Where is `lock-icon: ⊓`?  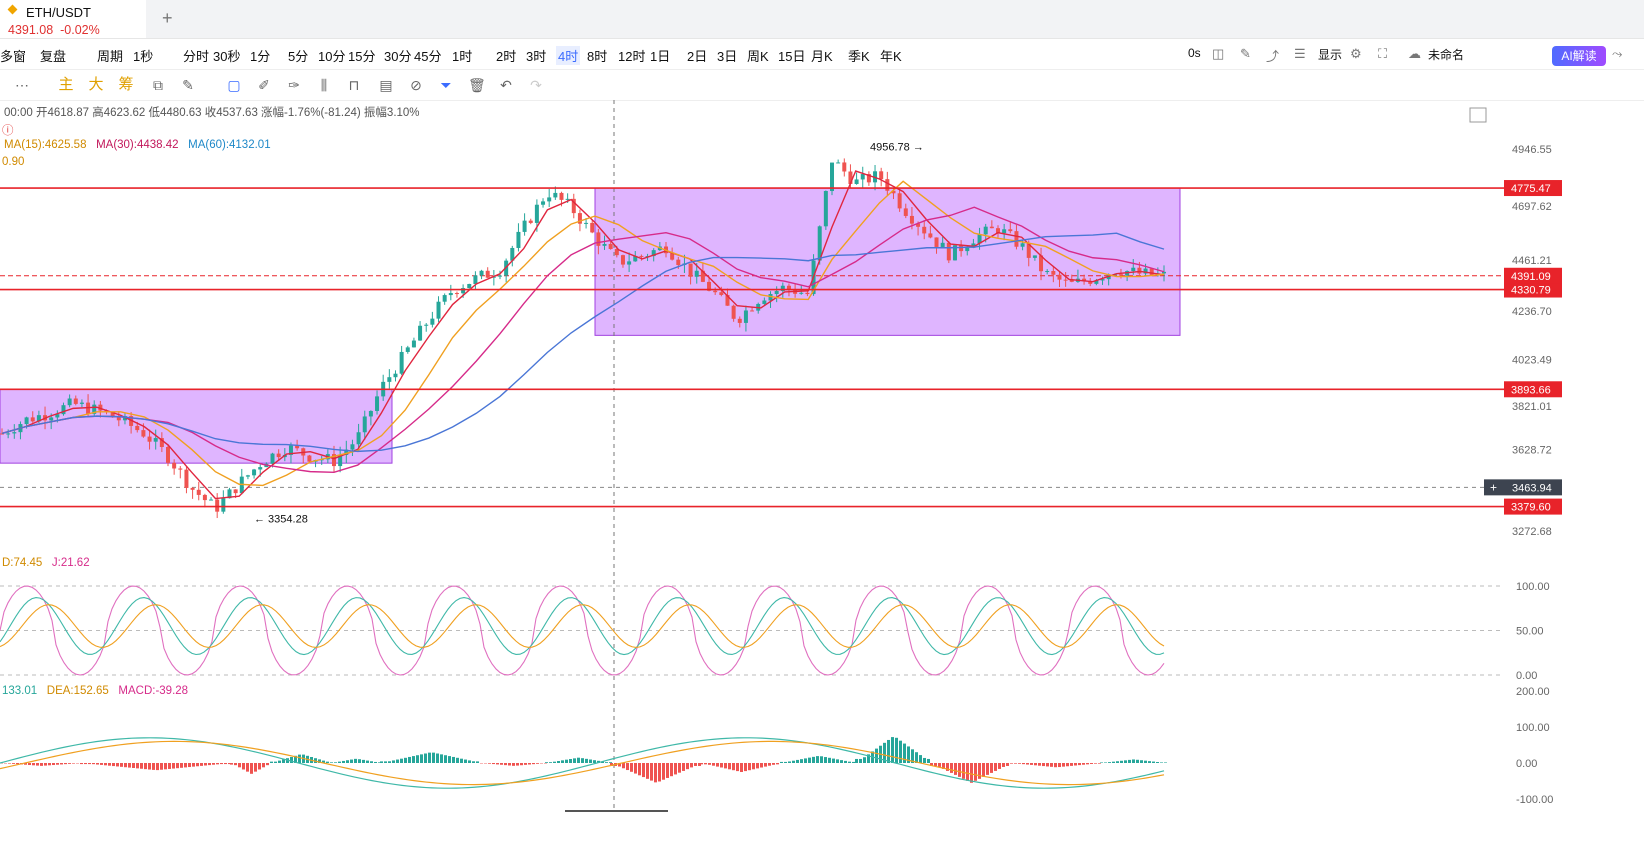
lock-icon: ⊓ is located at coordinates (354, 85).